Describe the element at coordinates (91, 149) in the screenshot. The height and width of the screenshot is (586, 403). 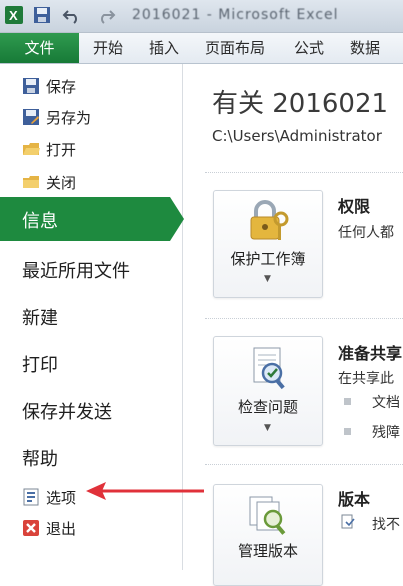
I see `menu-item-open: 打开` at that location.